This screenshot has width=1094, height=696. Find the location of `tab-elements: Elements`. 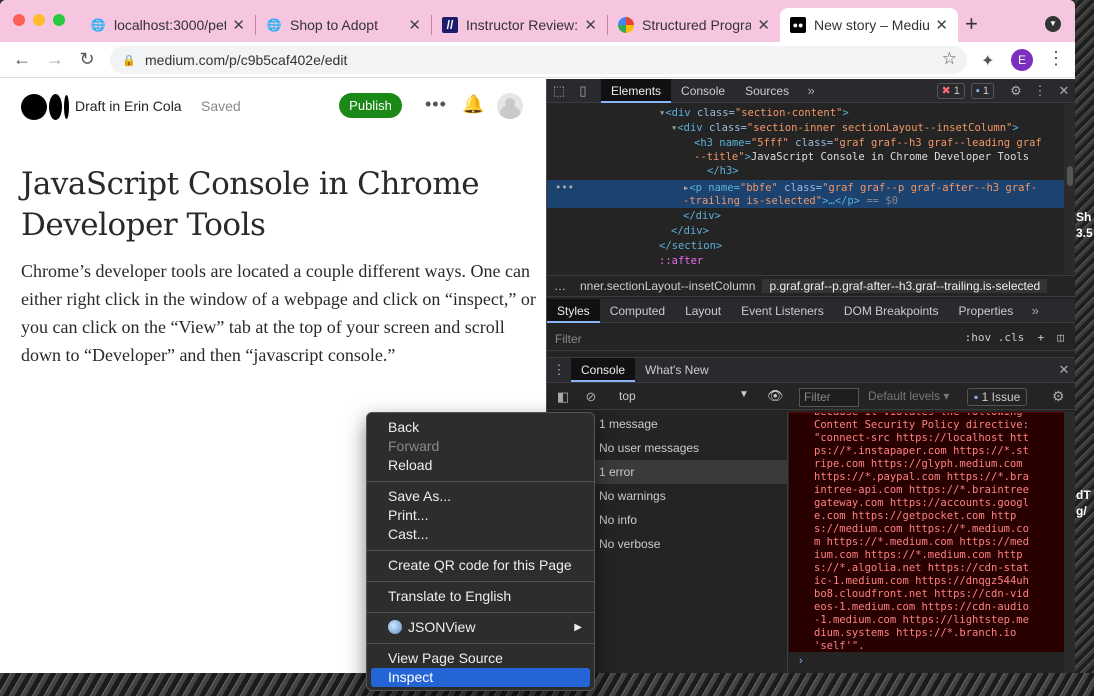

tab-elements: Elements is located at coordinates (636, 90).